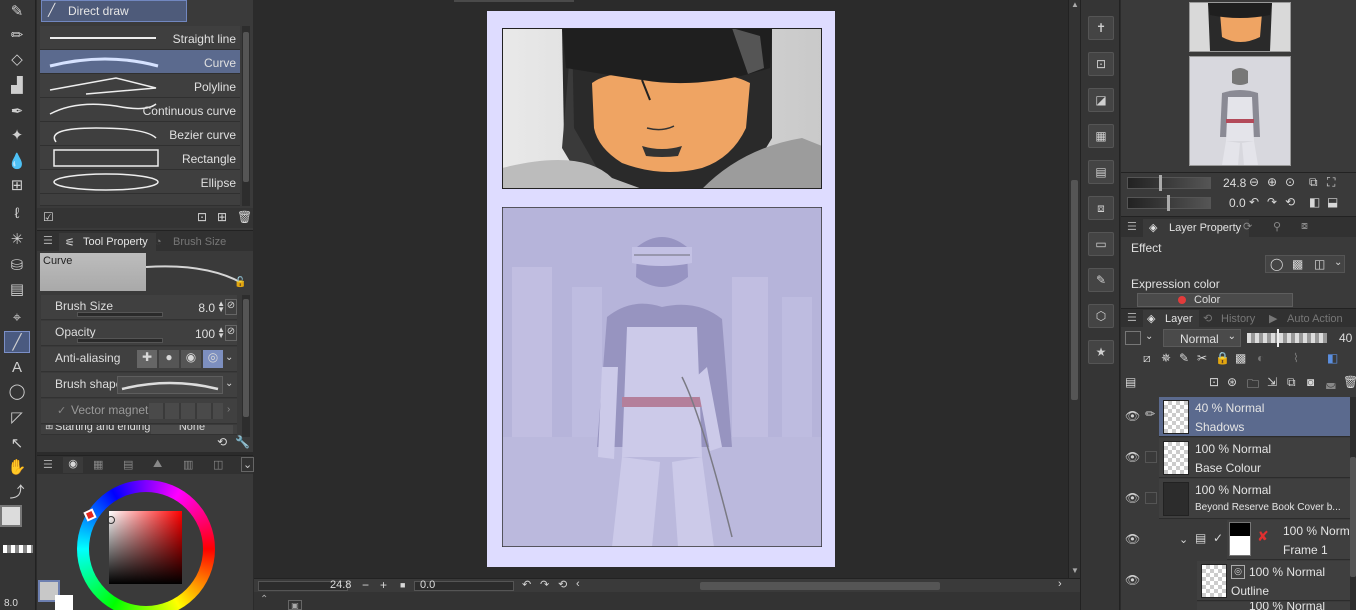 The height and width of the screenshot is (610, 1356). Describe the element at coordinates (1101, 316) in the screenshot. I see `3d-object-icon: ⬡` at that location.